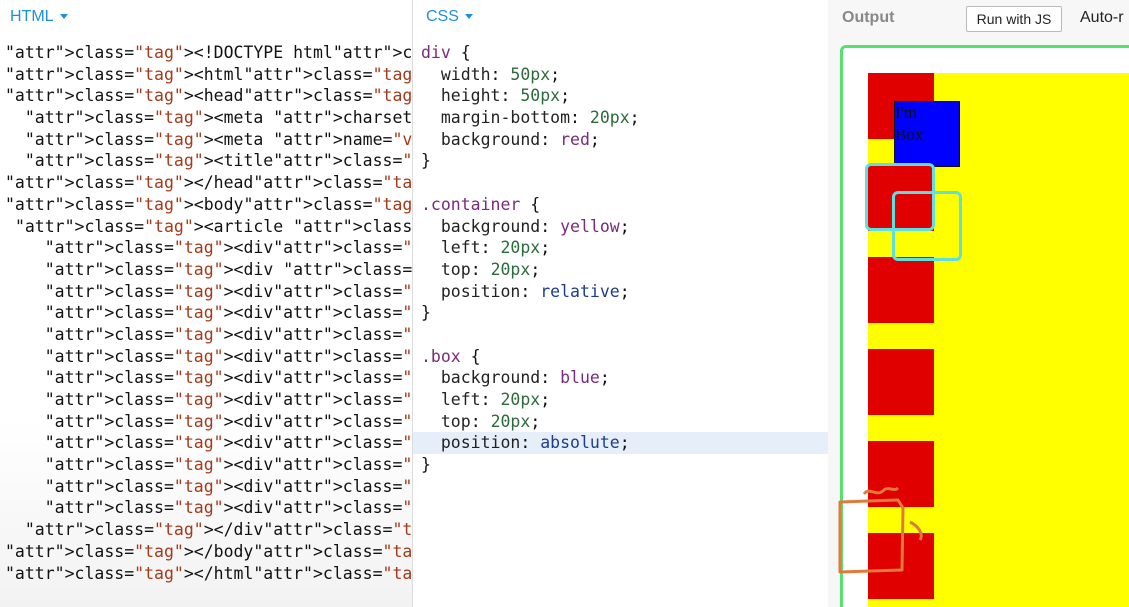  Describe the element at coordinates (1102, 18) in the screenshot. I see `auto-run-checkbox-label: Auto-r` at that location.